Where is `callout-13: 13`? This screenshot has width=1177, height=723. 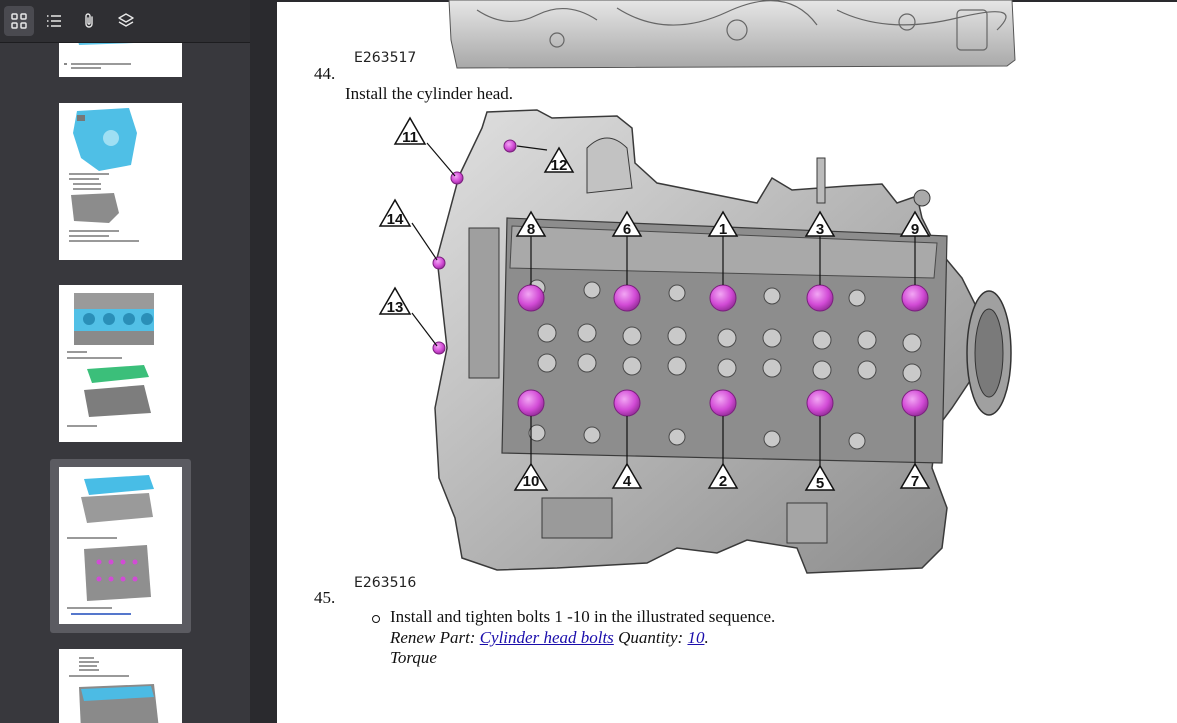
callout-13: 13 is located at coordinates (395, 301).